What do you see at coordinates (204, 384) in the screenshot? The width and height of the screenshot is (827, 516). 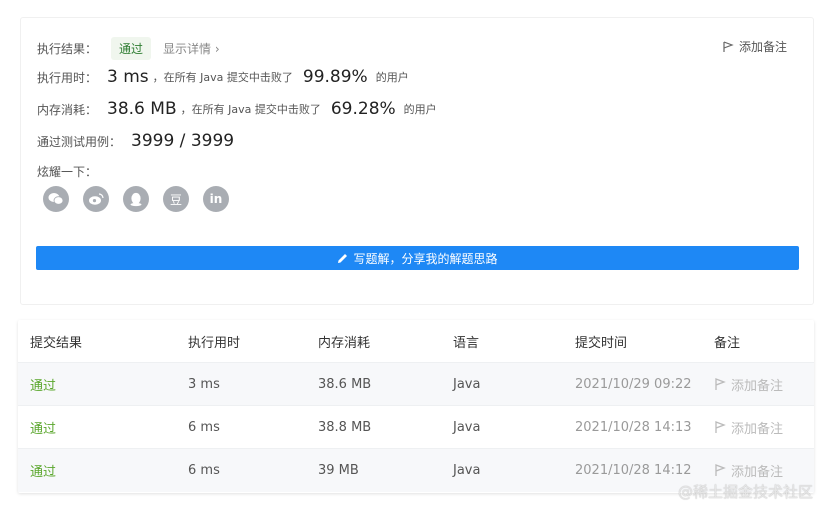 I see `row-runtime: 3 ms` at bounding box center [204, 384].